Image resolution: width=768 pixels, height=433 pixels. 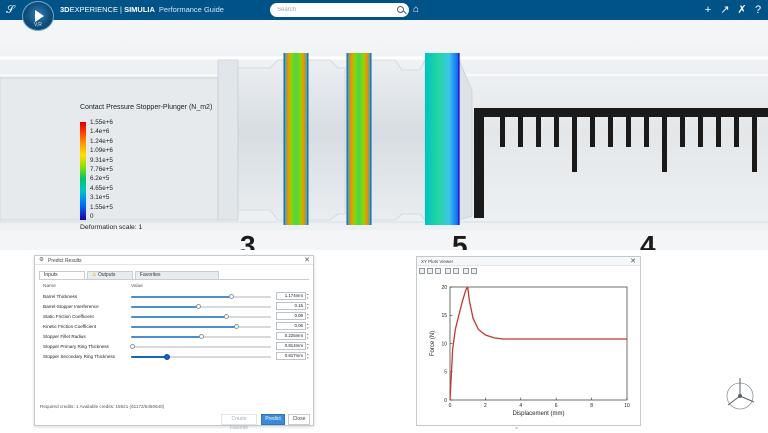 I want to click on y-tick-label: 10, so click(x=444, y=344).